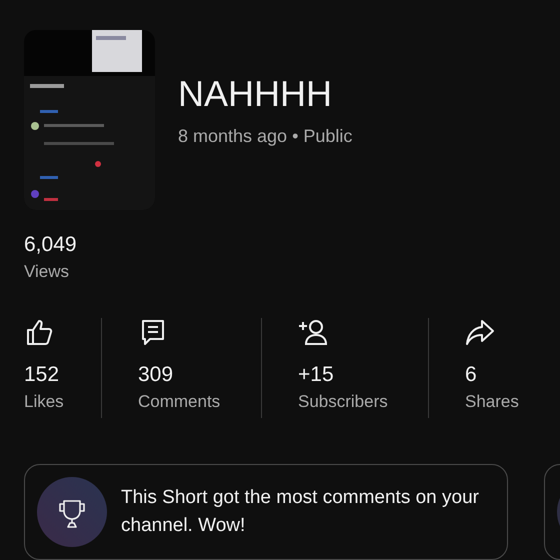  I want to click on insight-card: This Short got the most comments on your channel. Wow!, so click(266, 512).